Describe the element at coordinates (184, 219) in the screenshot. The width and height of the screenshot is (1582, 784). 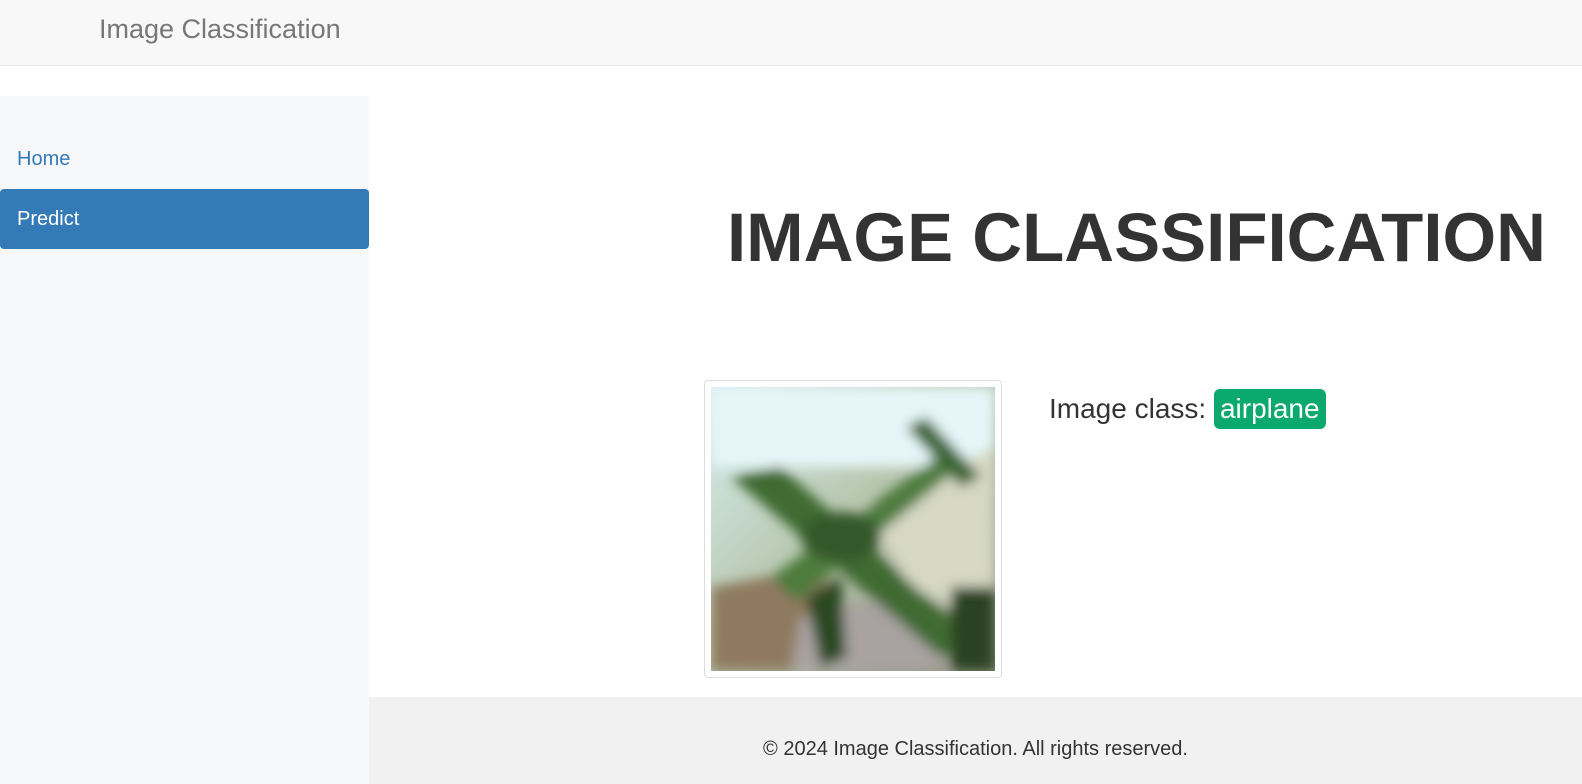
I see `sidebar-item-predict: Predict` at that location.